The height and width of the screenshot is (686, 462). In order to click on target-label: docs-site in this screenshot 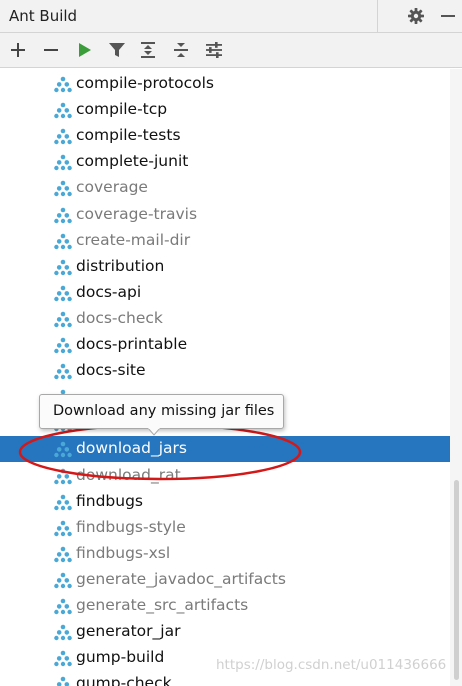, I will do `click(111, 370)`.